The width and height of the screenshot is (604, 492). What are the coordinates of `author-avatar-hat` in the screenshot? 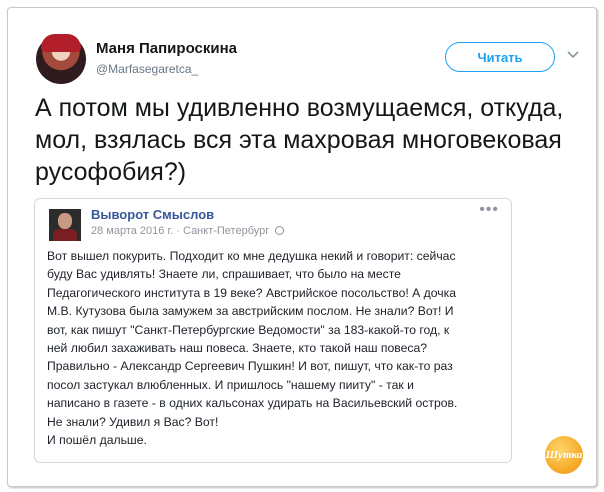 It's located at (61, 43).